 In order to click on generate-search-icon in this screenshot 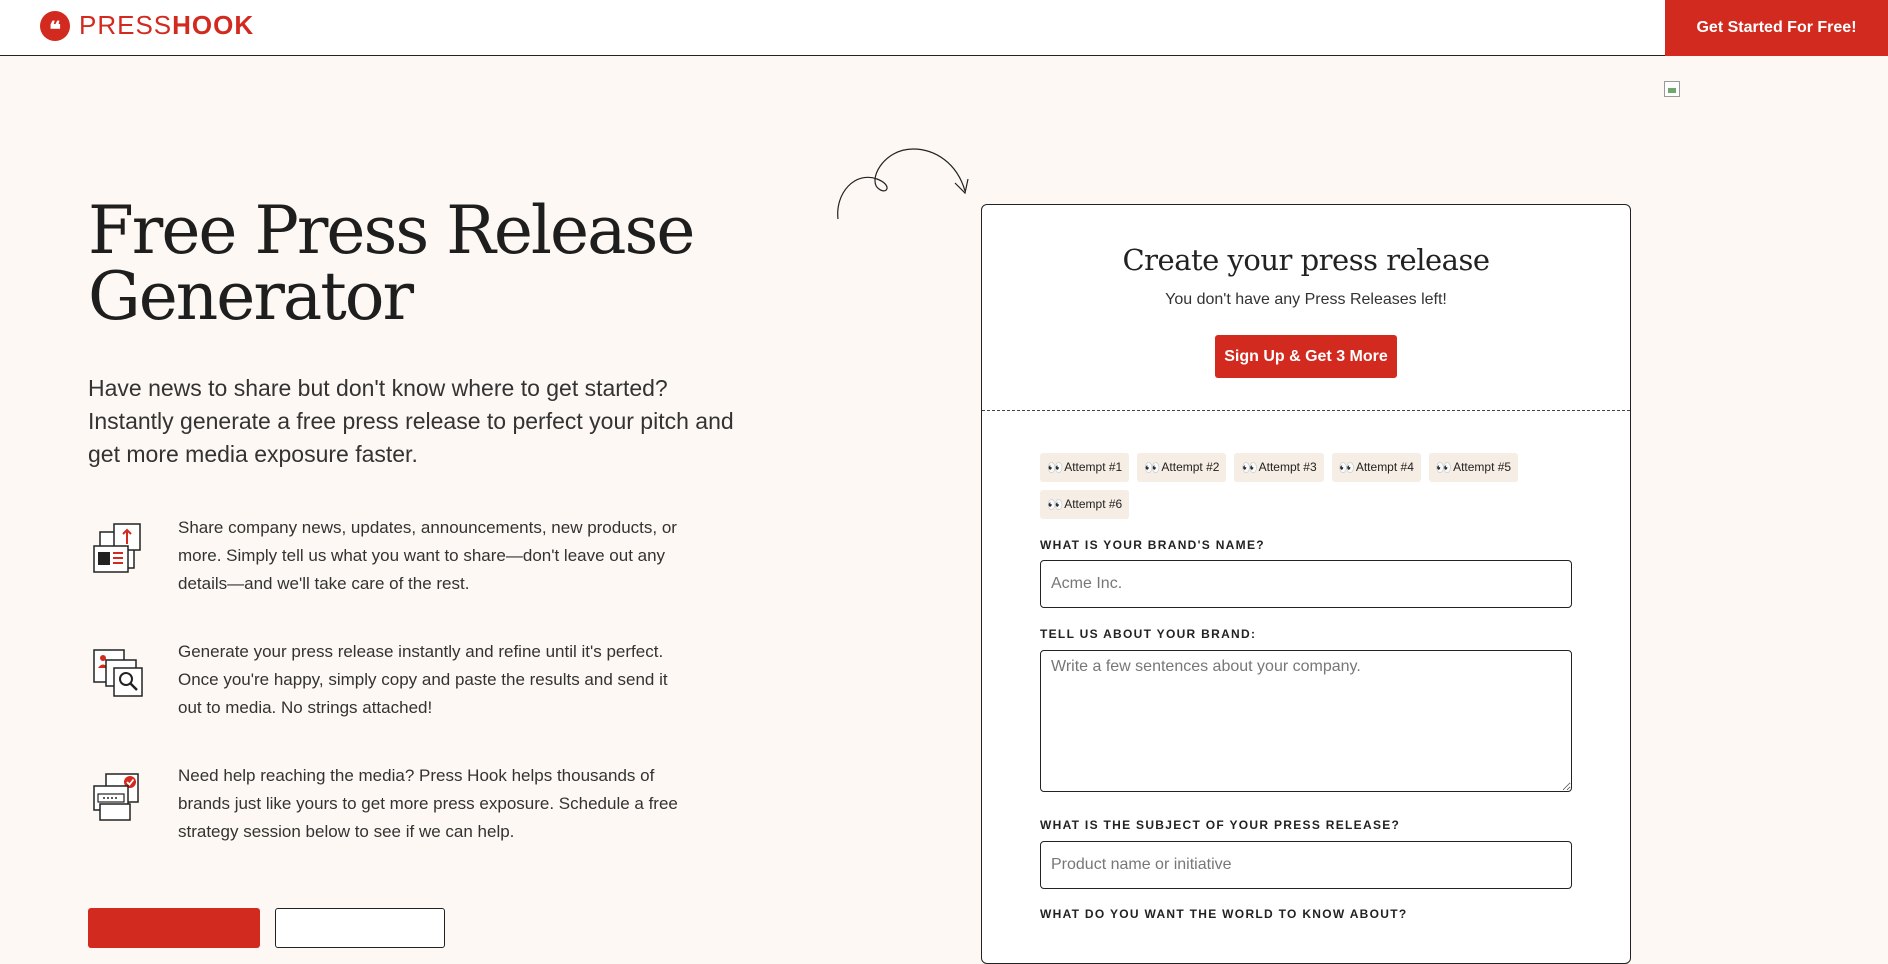, I will do `click(118, 673)`.